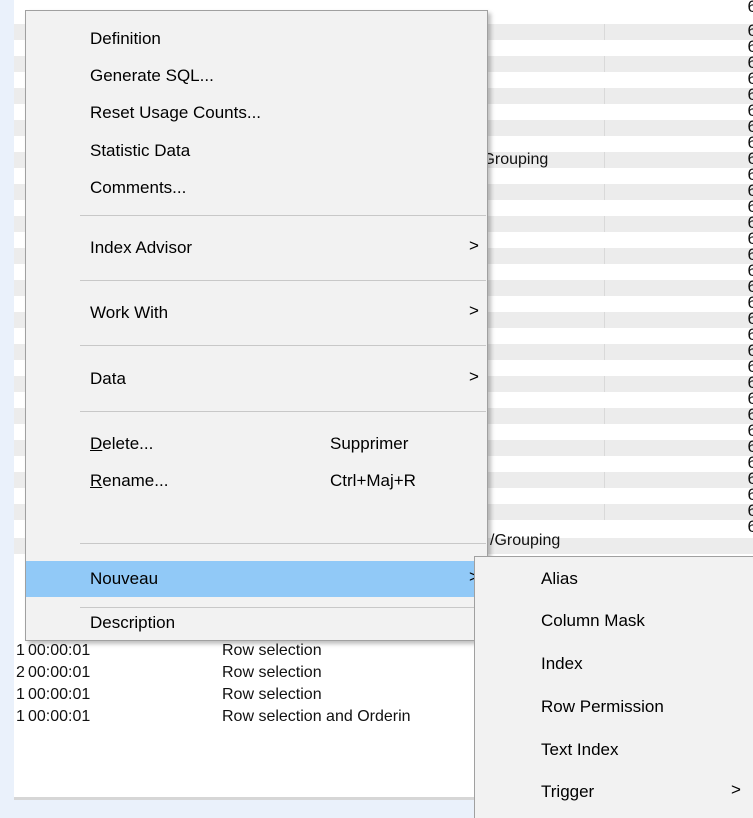 The image size is (753, 818). Describe the element at coordinates (614, 752) in the screenshot. I see `submenu-item-text-index: Text Index` at that location.